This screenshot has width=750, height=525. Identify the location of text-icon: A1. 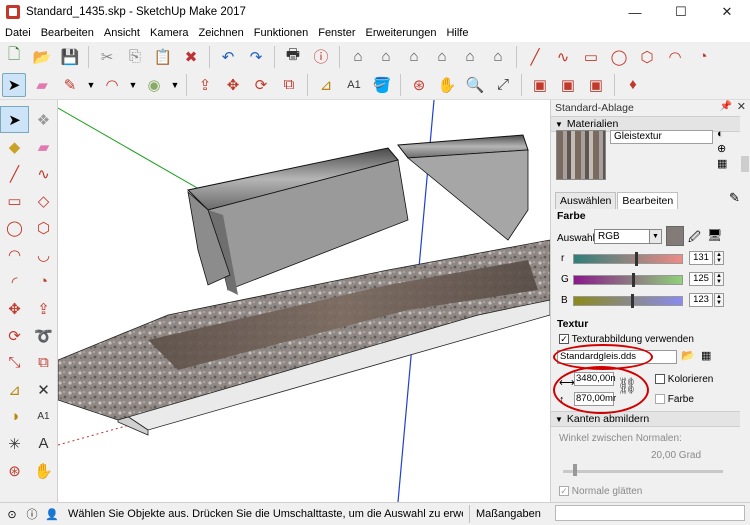
(354, 85).